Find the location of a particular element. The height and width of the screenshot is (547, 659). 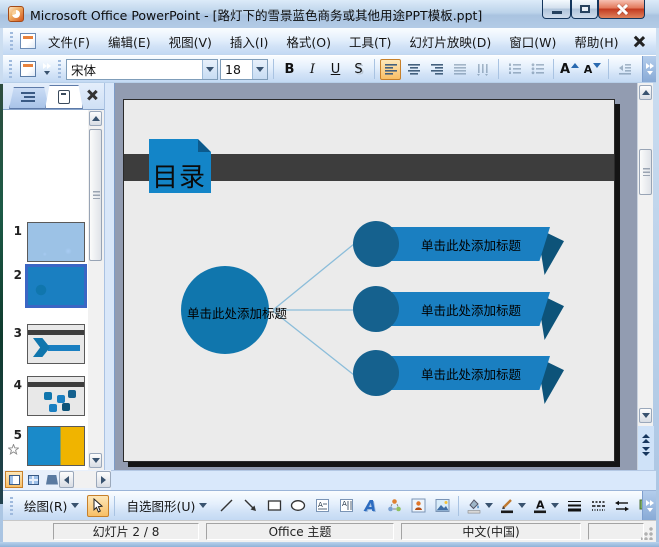

hub-placeholder-text: 单击此处添加标题 is located at coordinates (237, 312).